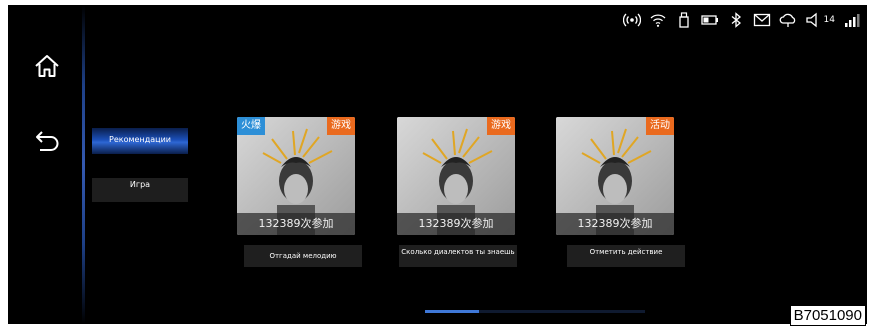  Describe the element at coordinates (296, 176) in the screenshot. I see `activity-card: 火爆 游戏 132389次参加` at that location.